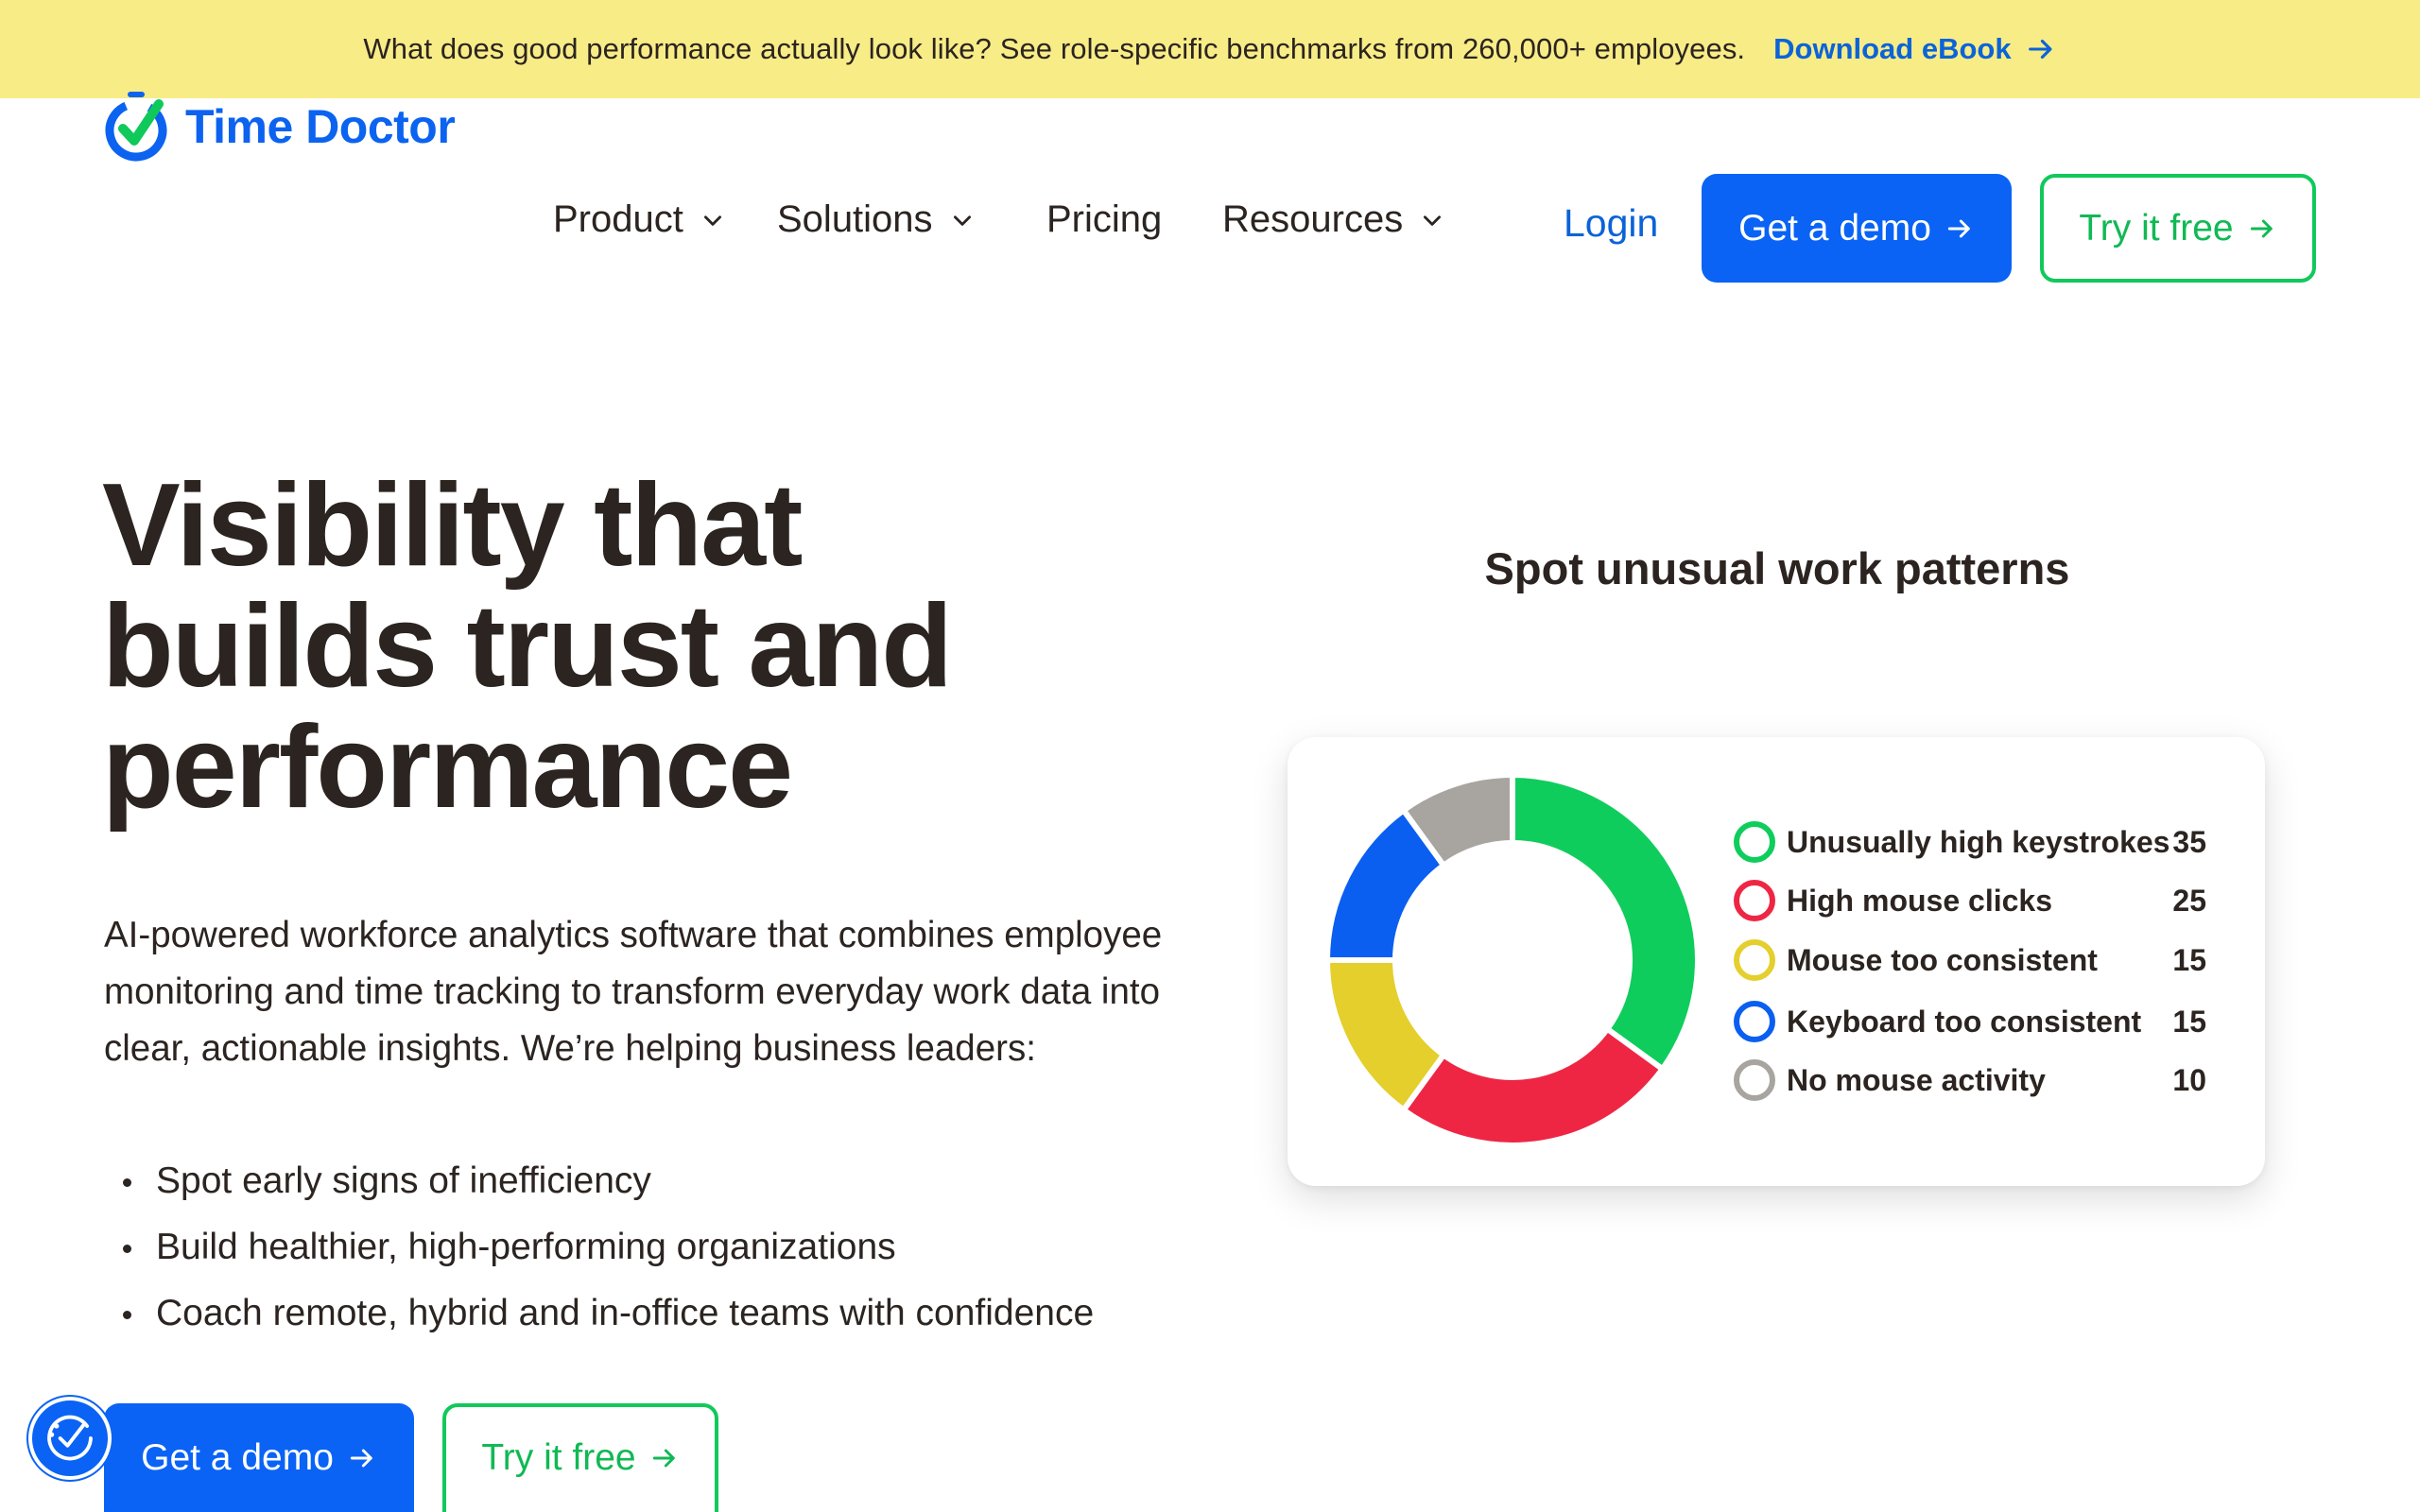  What do you see at coordinates (453, 525) in the screenshot?
I see `hero-title-line: Visibility that` at bounding box center [453, 525].